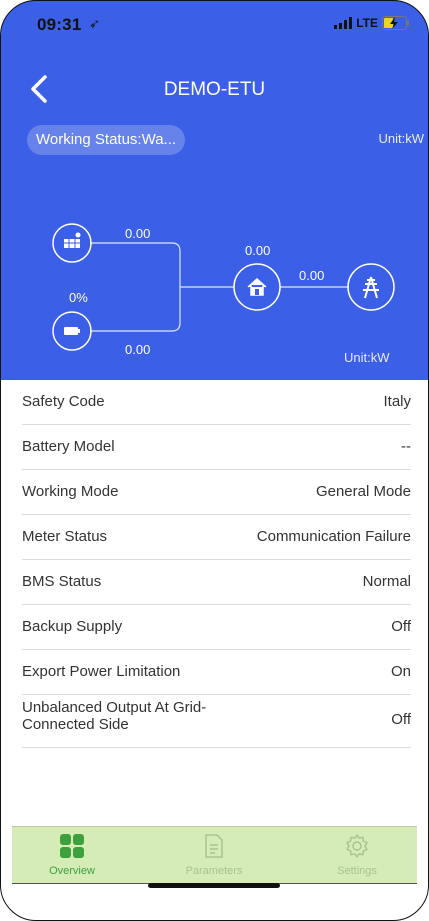  I want to click on bottom-tab-bar: Overview Parameters Settings, so click(214, 855).